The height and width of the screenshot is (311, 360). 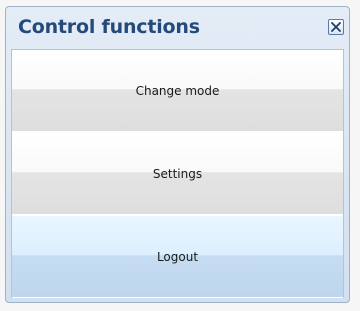 I want to click on logout-label: Logout, so click(x=177, y=256).